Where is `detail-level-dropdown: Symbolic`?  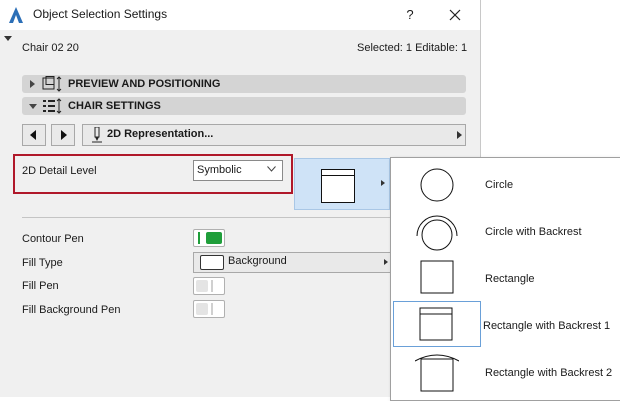 detail-level-dropdown: Symbolic is located at coordinates (238, 170).